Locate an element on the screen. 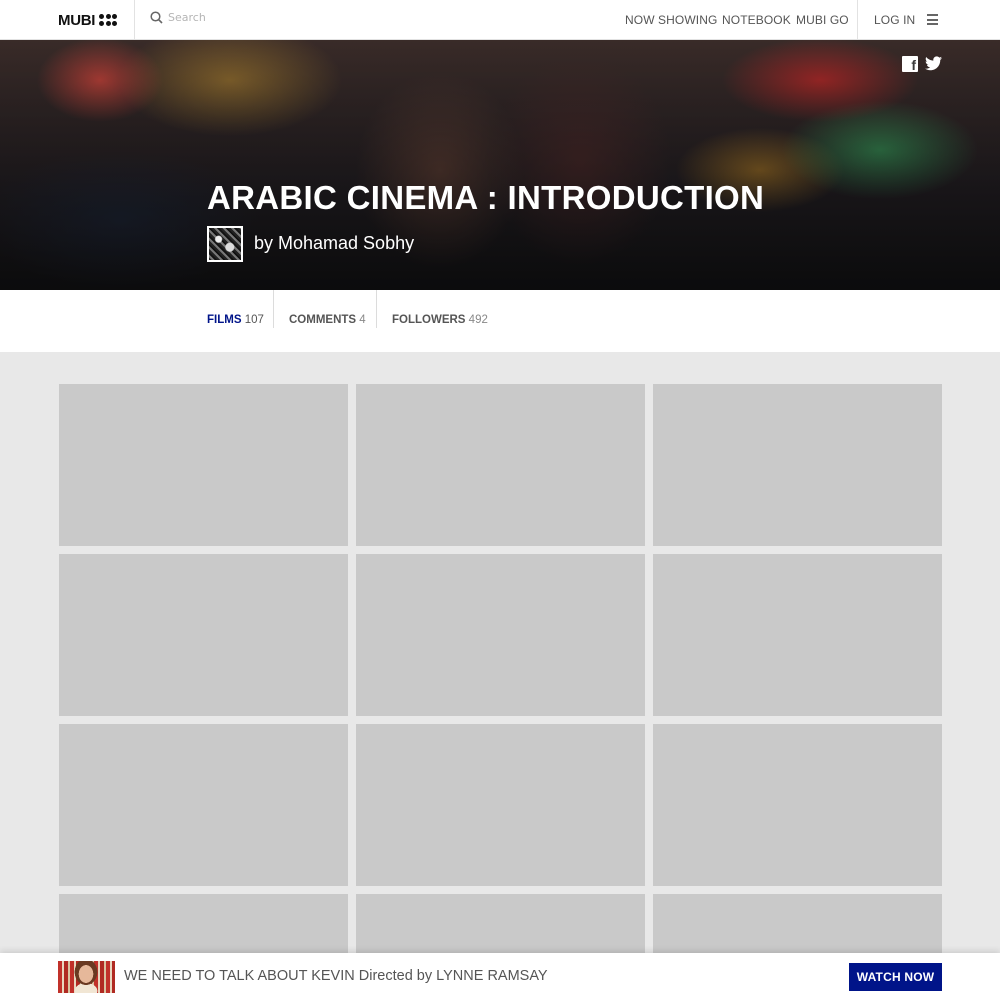  tab-followers: FOLLOWERS 492 is located at coordinates (440, 320).